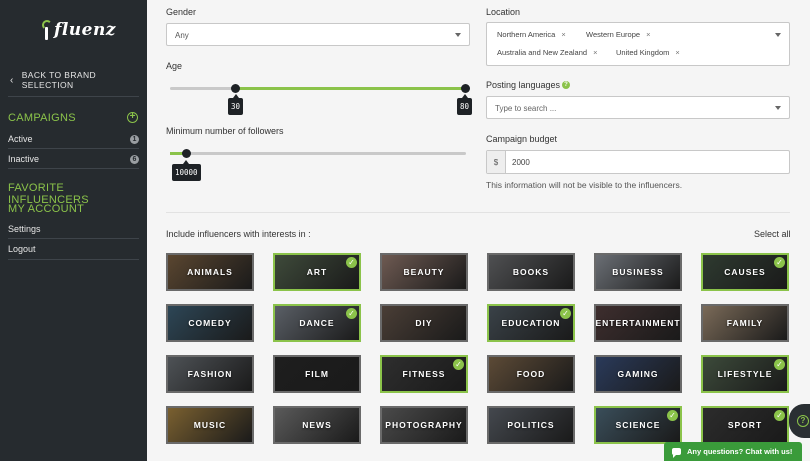 The width and height of the screenshot is (810, 461). I want to click on interest-tile: FILM, so click(317, 374).